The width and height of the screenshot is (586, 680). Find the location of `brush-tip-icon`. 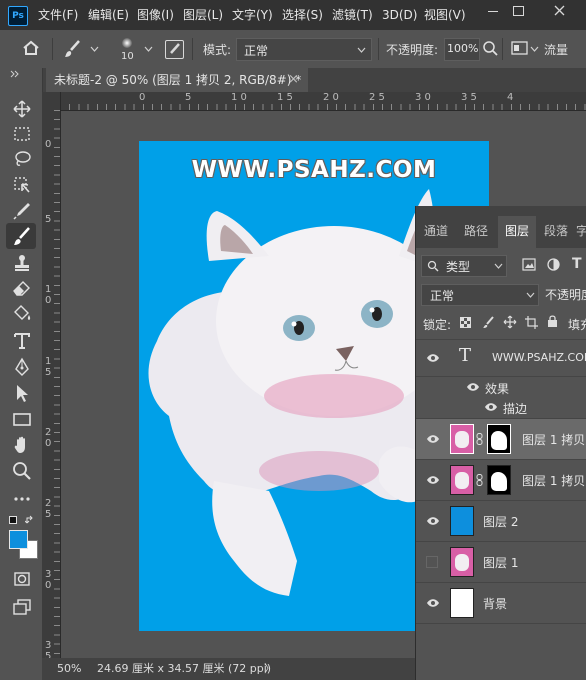

brush-tip-icon is located at coordinates (127, 43).